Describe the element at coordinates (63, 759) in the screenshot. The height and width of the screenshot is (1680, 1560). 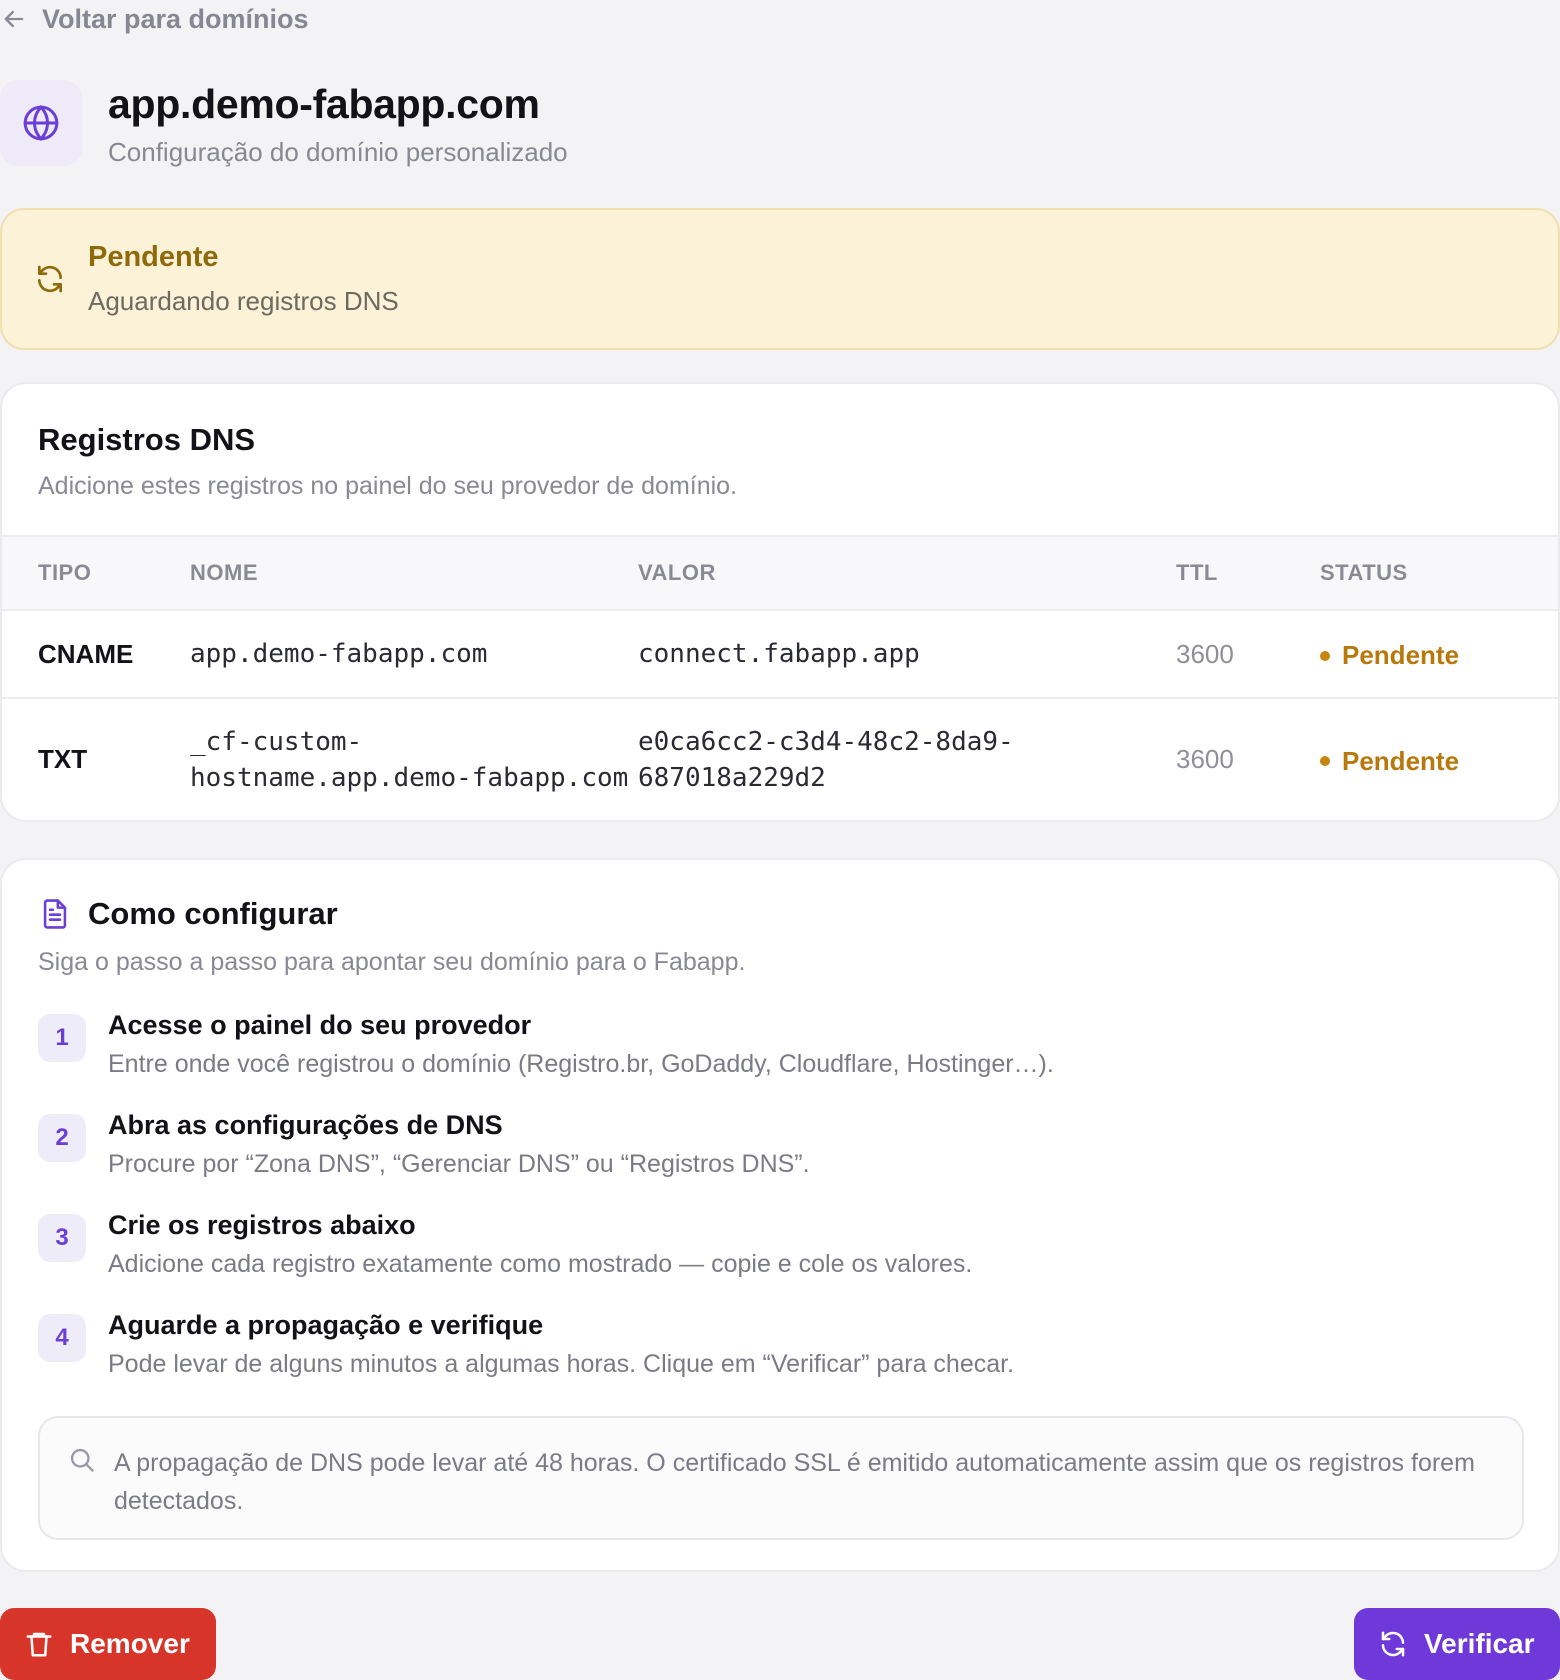
I see `record-type: TXT` at that location.